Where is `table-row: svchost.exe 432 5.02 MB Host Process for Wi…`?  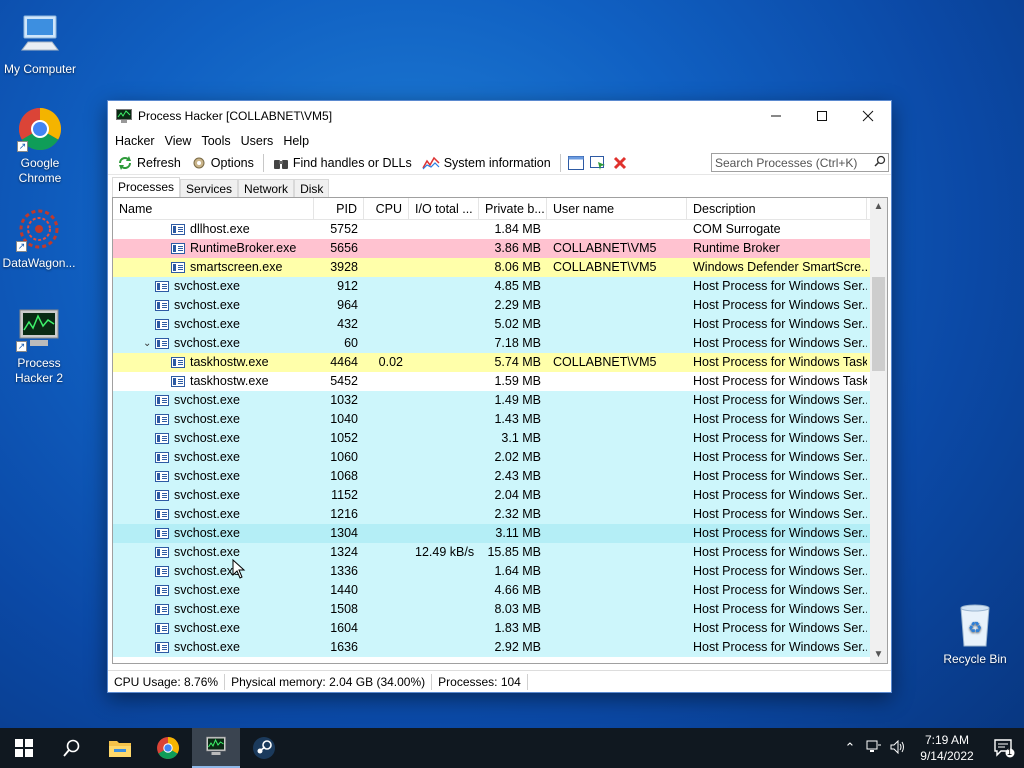 table-row: svchost.exe 432 5.02 MB Host Process for Wi… is located at coordinates (492, 324).